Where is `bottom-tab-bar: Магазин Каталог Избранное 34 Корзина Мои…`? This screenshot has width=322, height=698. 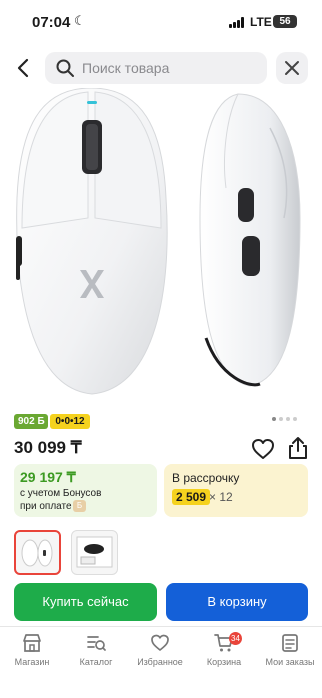 bottom-tab-bar: Магазин Каталог Избранное 34 Корзина Мои… is located at coordinates (161, 662).